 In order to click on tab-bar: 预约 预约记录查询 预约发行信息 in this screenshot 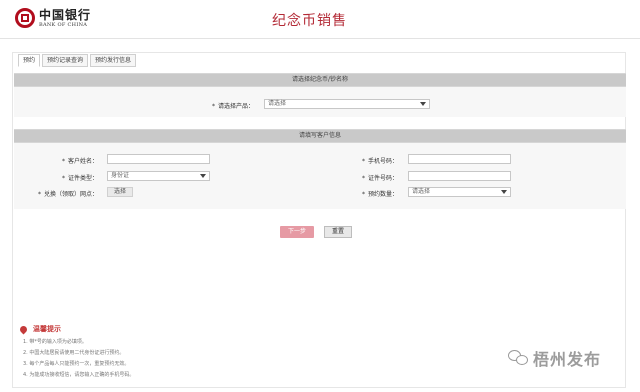, I will do `click(78, 60)`.